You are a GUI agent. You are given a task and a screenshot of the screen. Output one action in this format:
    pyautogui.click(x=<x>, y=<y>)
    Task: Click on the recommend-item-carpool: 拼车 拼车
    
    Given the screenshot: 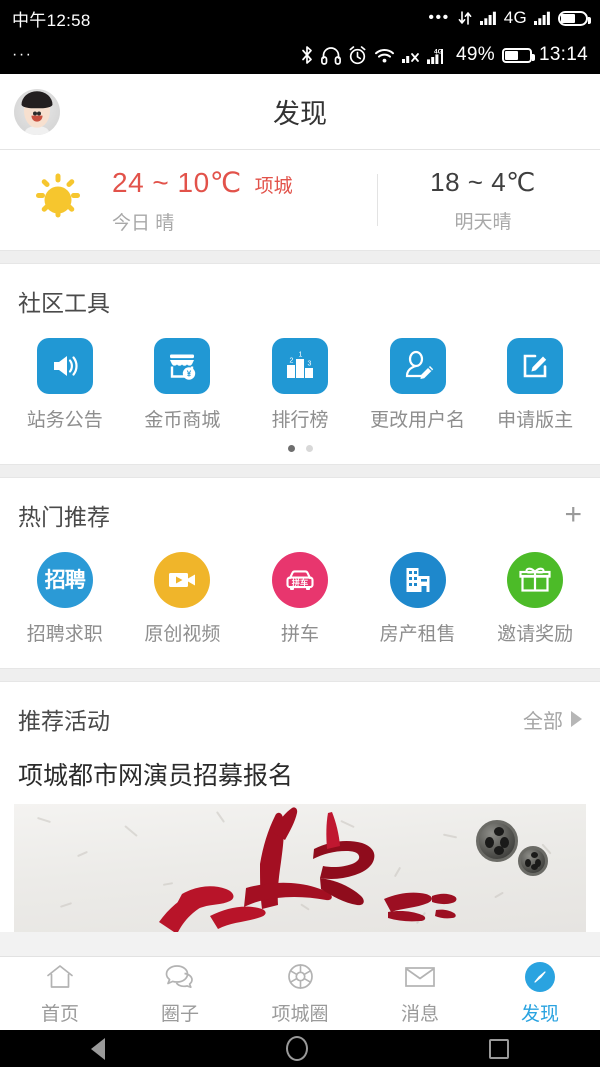 What is the action you would take?
    pyautogui.click(x=300, y=599)
    